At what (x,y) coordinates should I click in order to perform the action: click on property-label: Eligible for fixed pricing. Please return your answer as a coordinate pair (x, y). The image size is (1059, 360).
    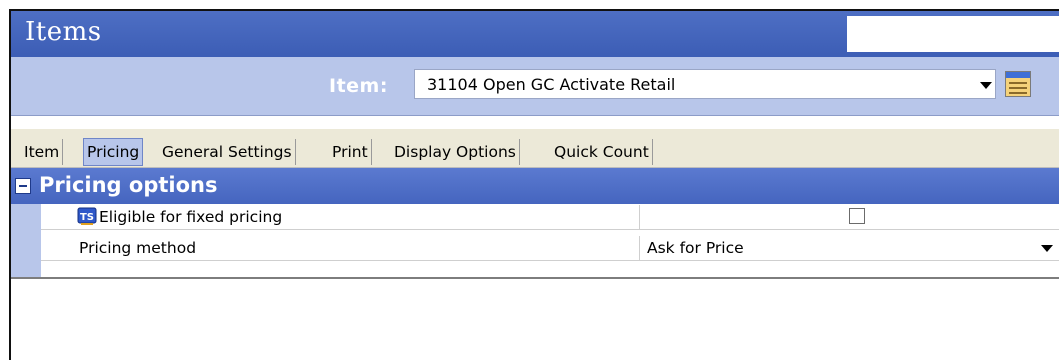
    Looking at the image, I should click on (191, 217).